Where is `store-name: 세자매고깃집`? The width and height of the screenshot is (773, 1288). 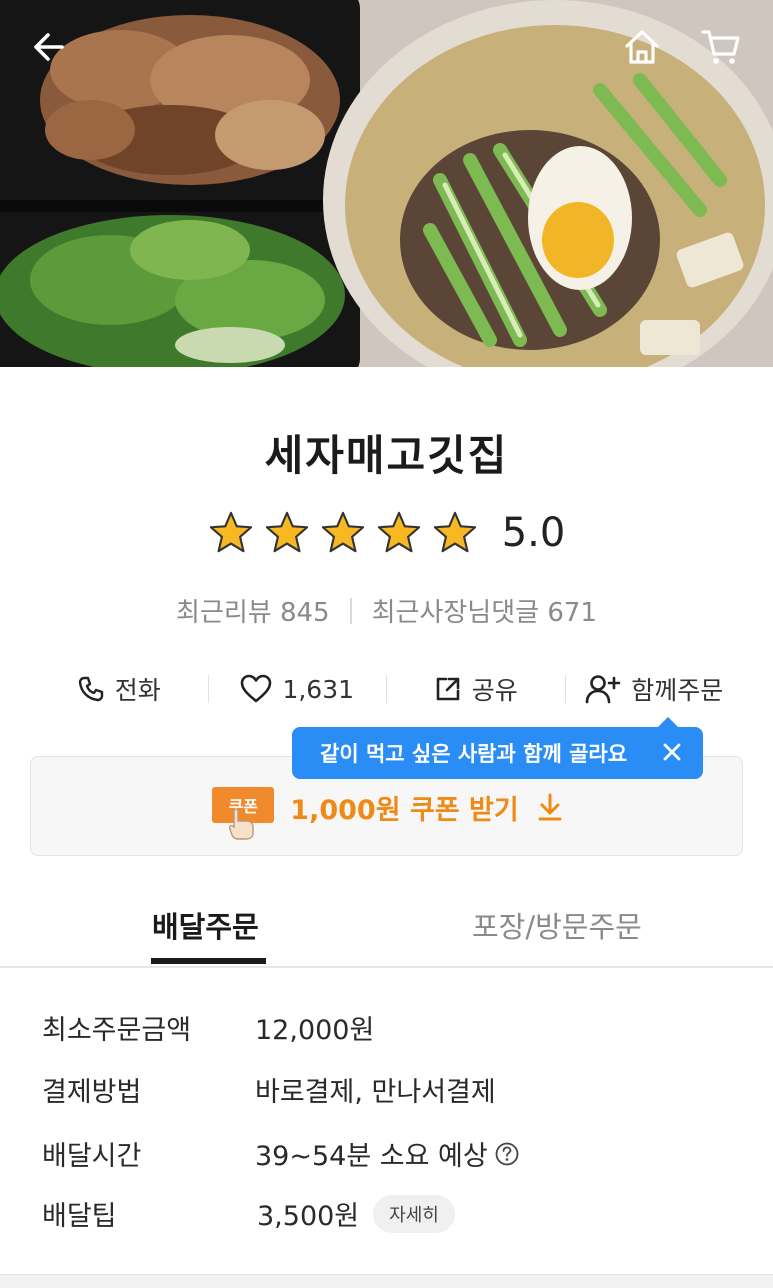
store-name: 세자매고깃집 is located at coordinates (386, 455).